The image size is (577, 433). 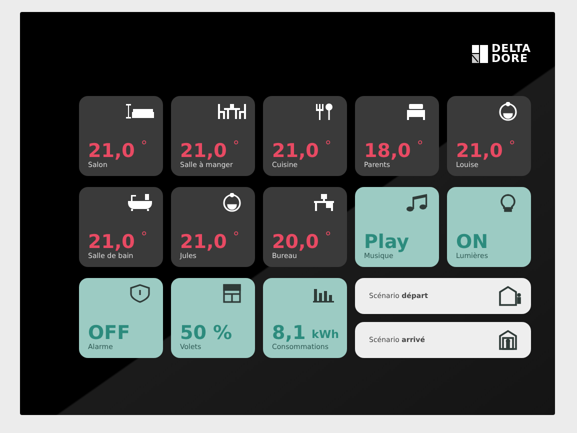 I want to click on tile-value: 18,0, so click(x=387, y=151).